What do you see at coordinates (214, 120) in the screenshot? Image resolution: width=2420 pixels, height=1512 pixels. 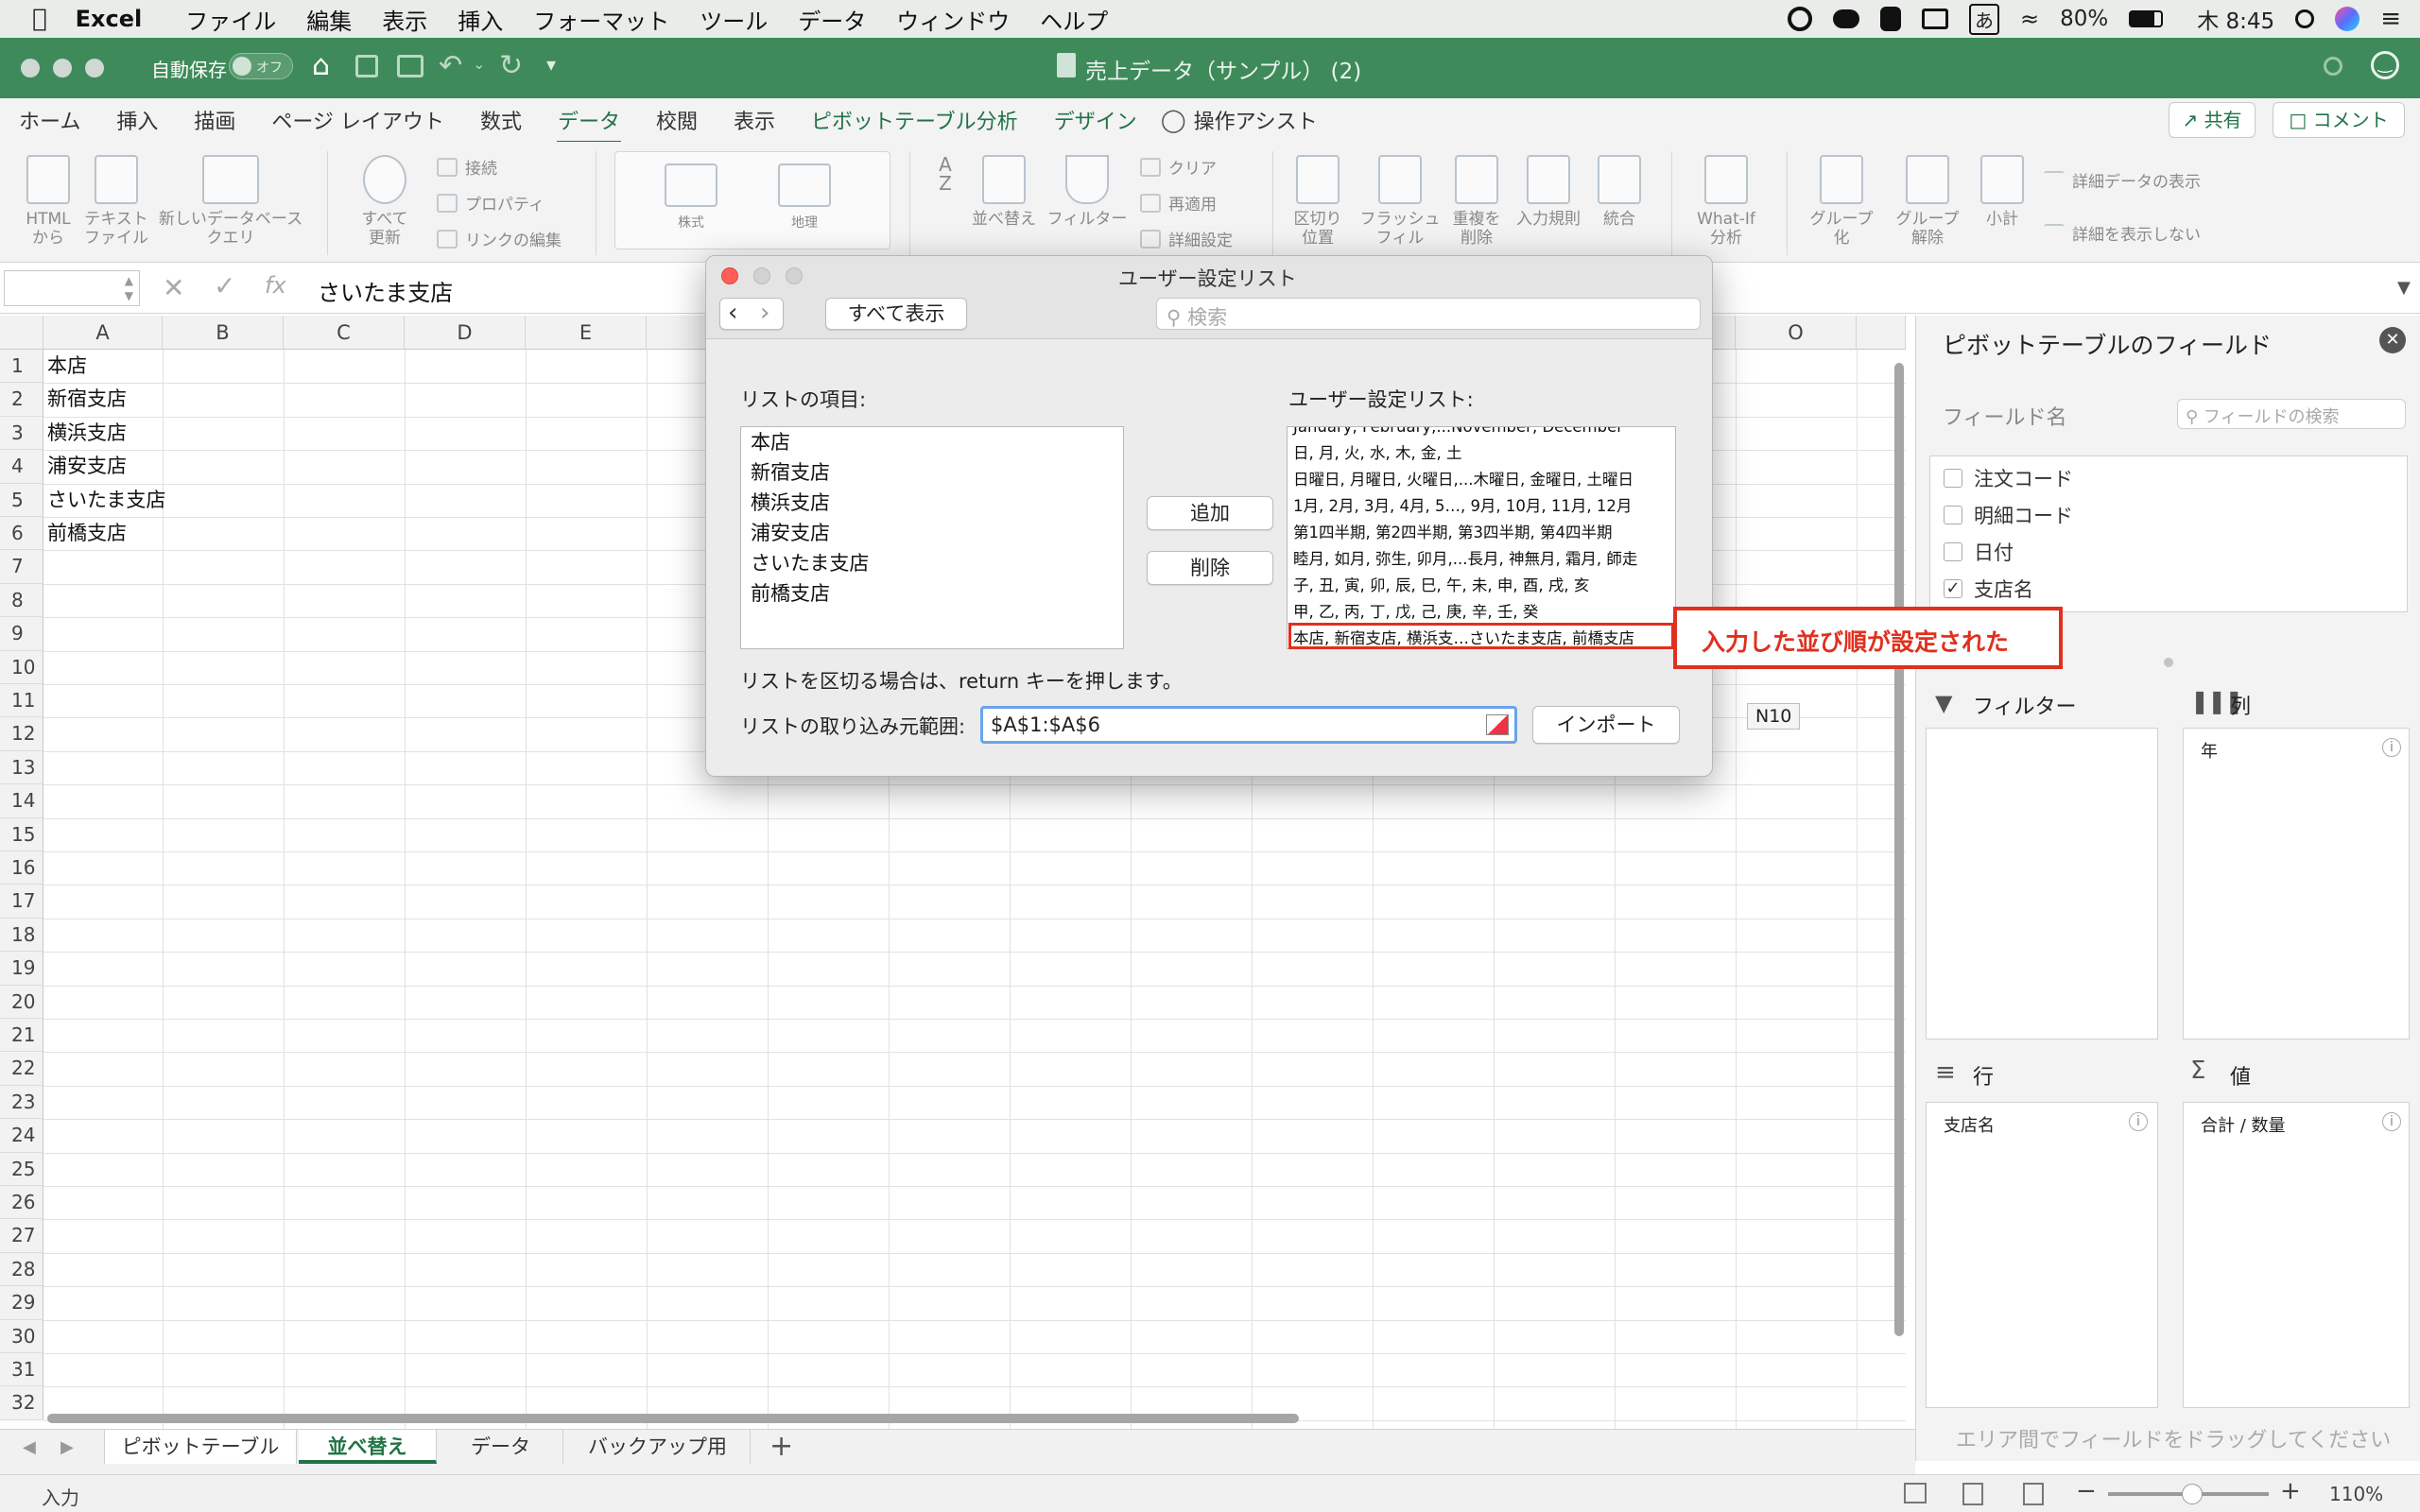 I see `tab-draw: 描画` at bounding box center [214, 120].